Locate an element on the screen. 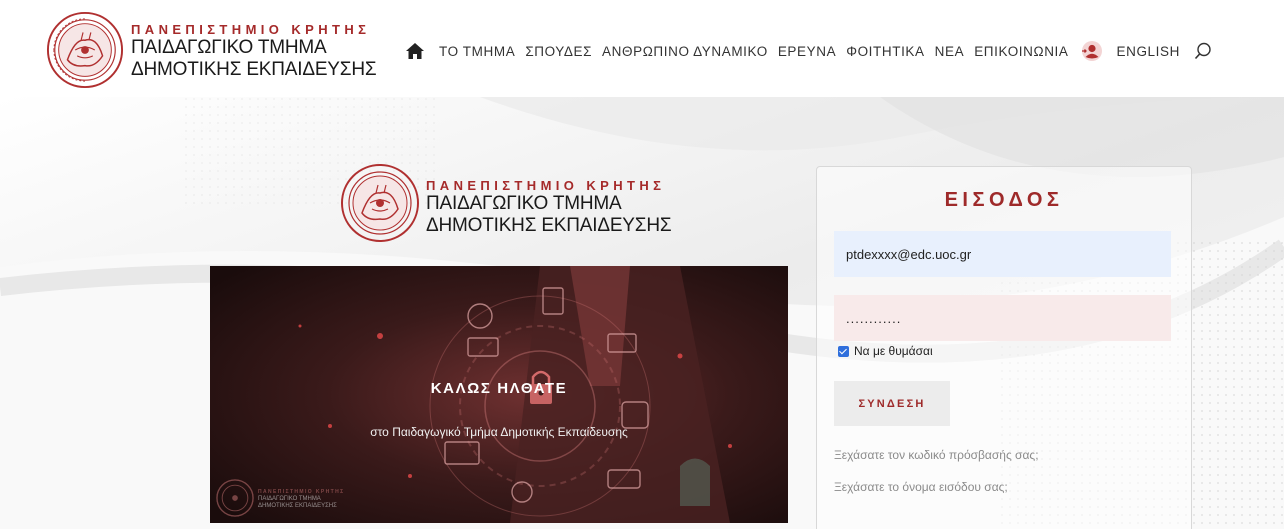 The image size is (1284, 529). home-icon is located at coordinates (415, 51).